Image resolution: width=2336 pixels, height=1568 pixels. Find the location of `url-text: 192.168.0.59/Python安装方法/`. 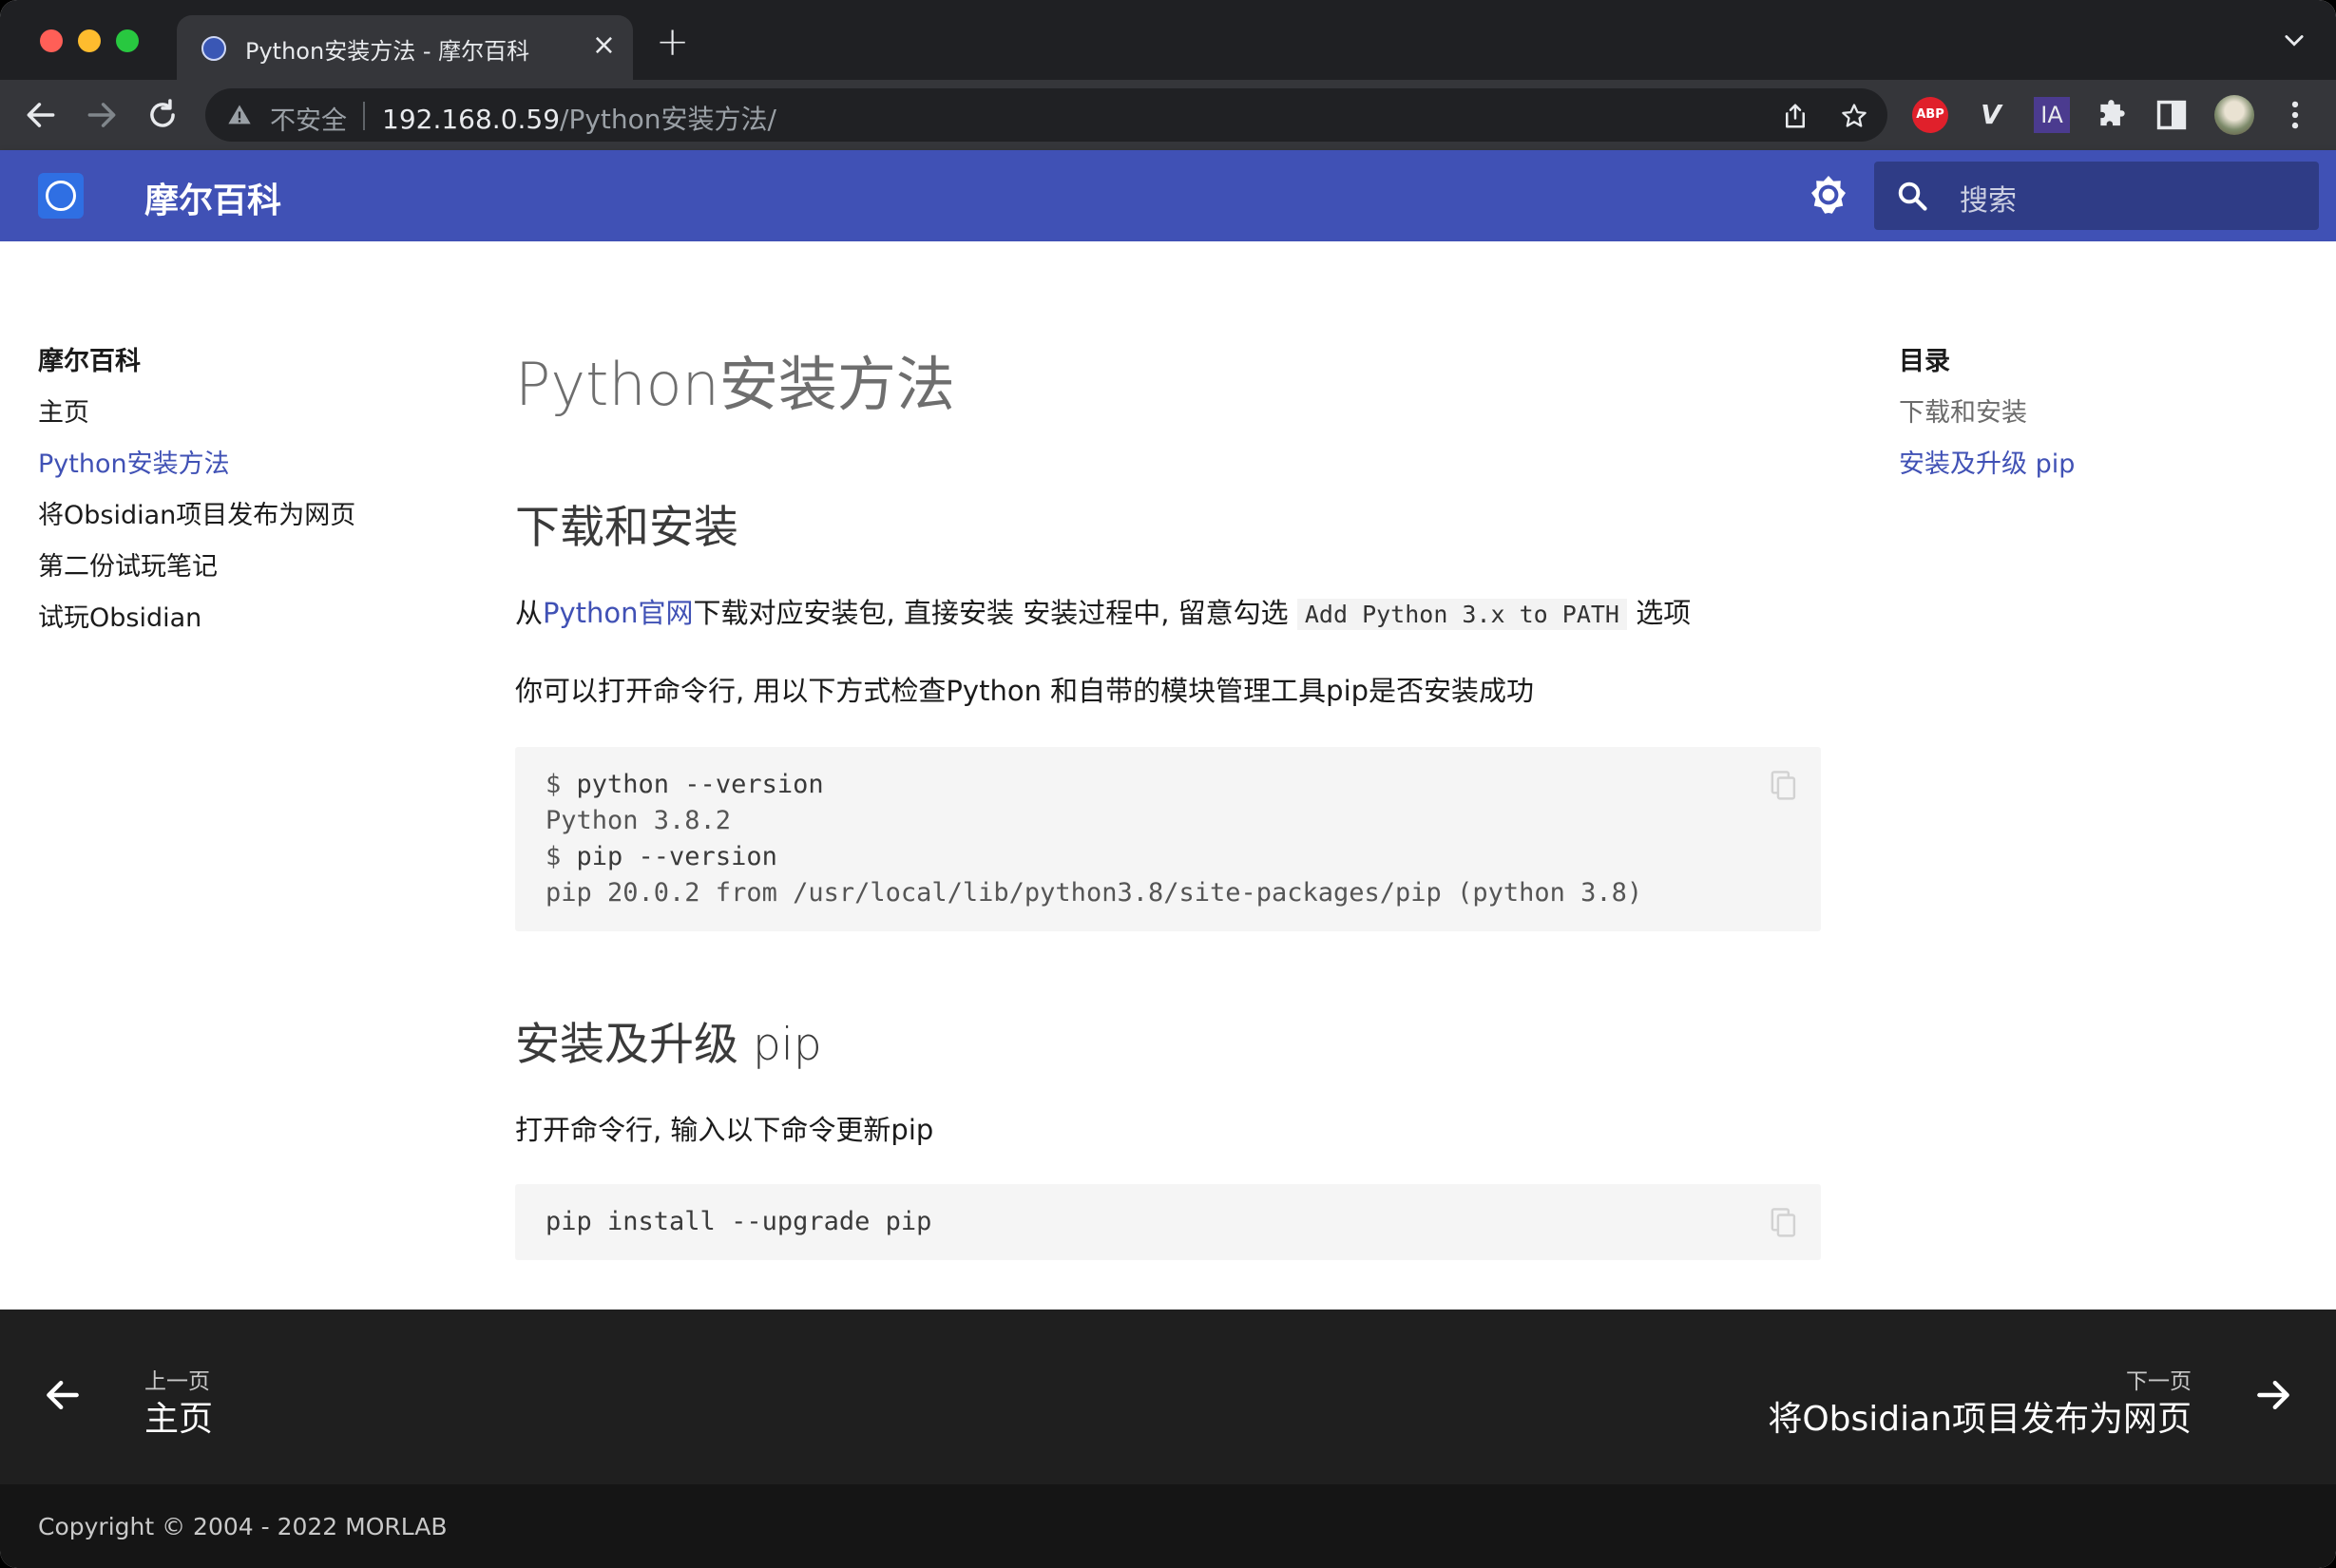

url-text: 192.168.0.59/Python安装方法/ is located at coordinates (579, 118).